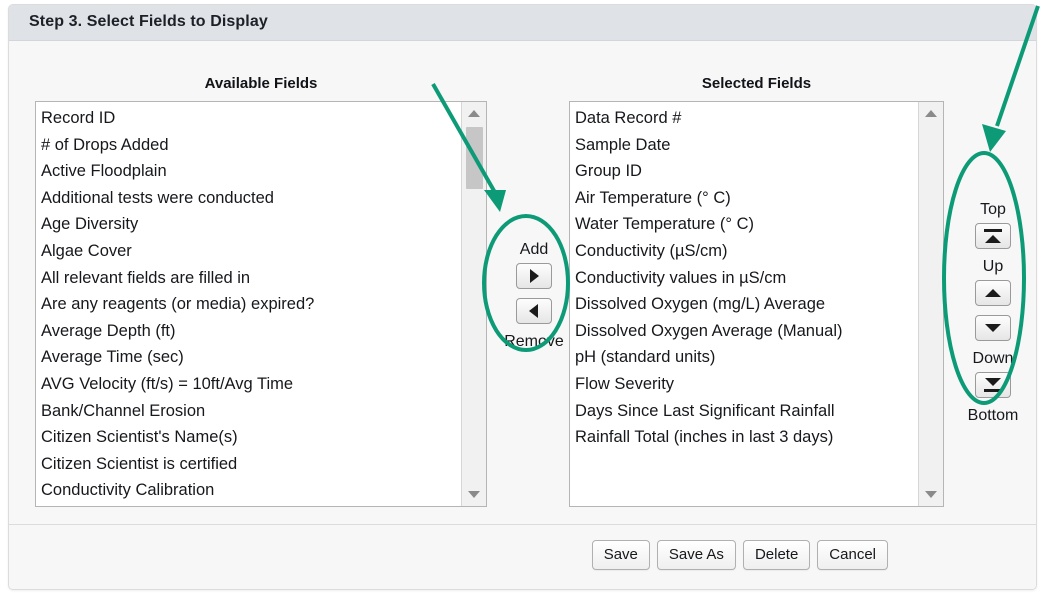 The height and width of the screenshot is (614, 1045). I want to click on list-item: Active Floodplain, so click(251, 171).